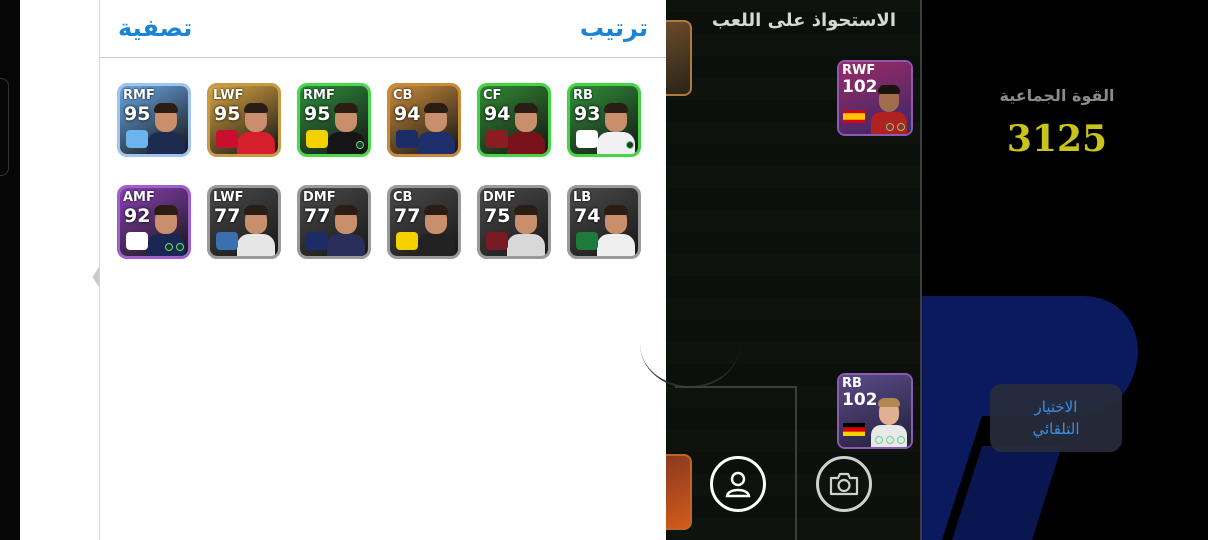 The image size is (1208, 540). I want to click on player-card: CB 94, so click(424, 120).